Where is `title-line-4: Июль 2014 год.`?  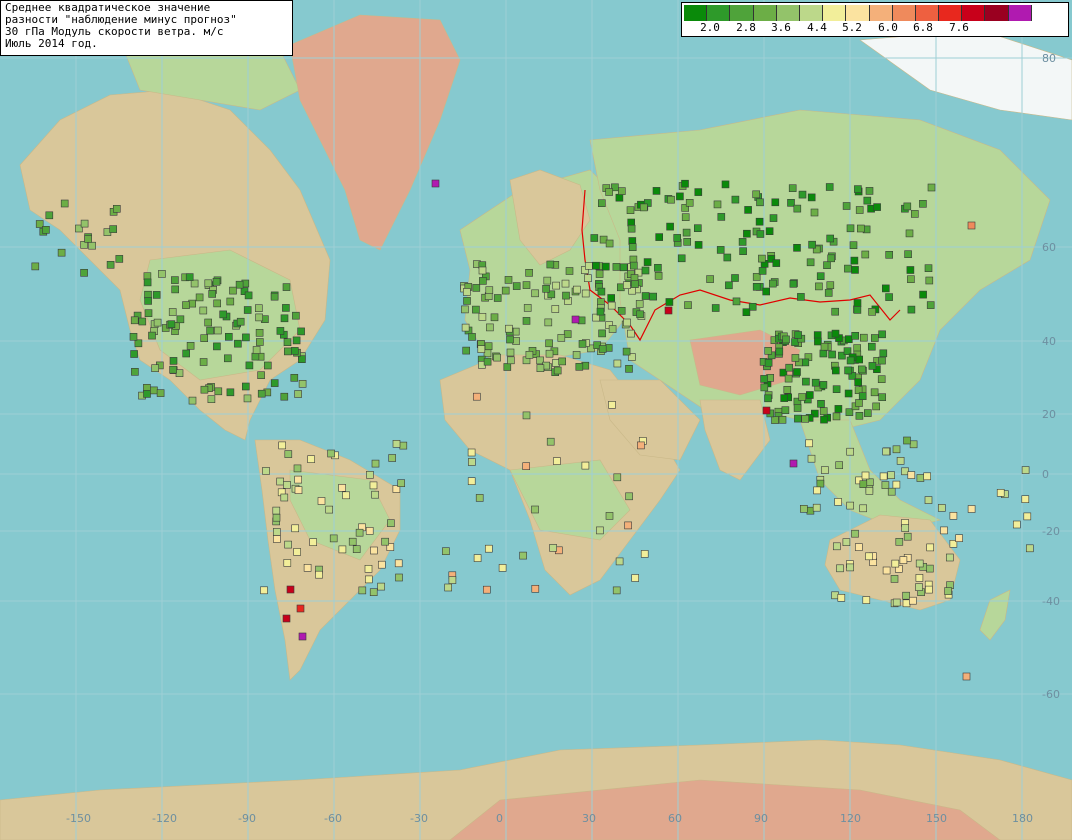
title-line-4: Июль 2014 год. is located at coordinates (51, 43).